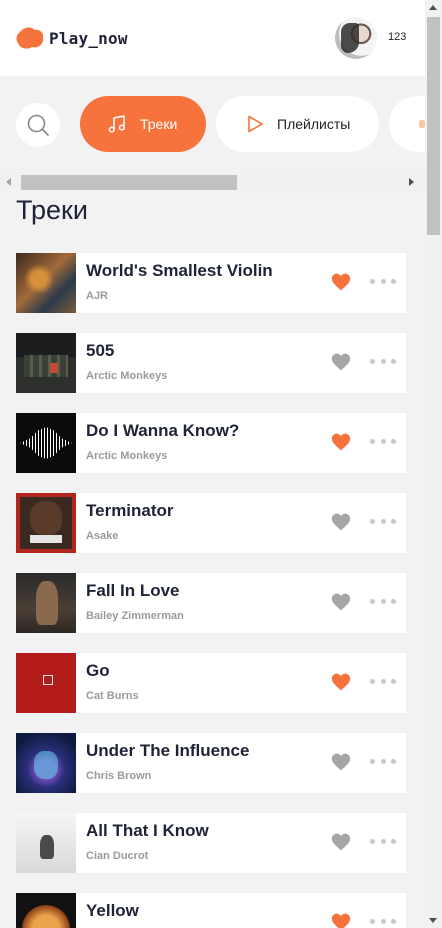  Describe the element at coordinates (167, 751) in the screenshot. I see `track-title: Under The Influence` at that location.